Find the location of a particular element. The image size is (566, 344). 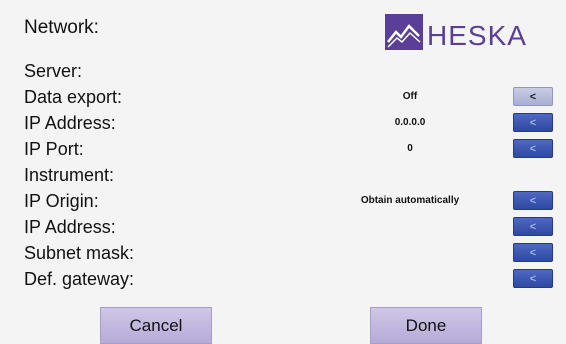

logo-text: HESKA is located at coordinates (477, 35).